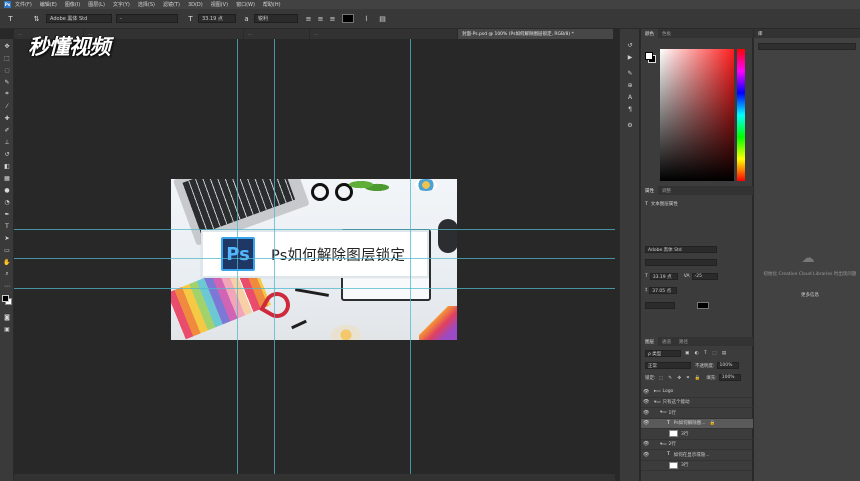 Image resolution: width=860 pixels, height=481 pixels. I want to click on align-center-icon: ≡, so click(320, 18).